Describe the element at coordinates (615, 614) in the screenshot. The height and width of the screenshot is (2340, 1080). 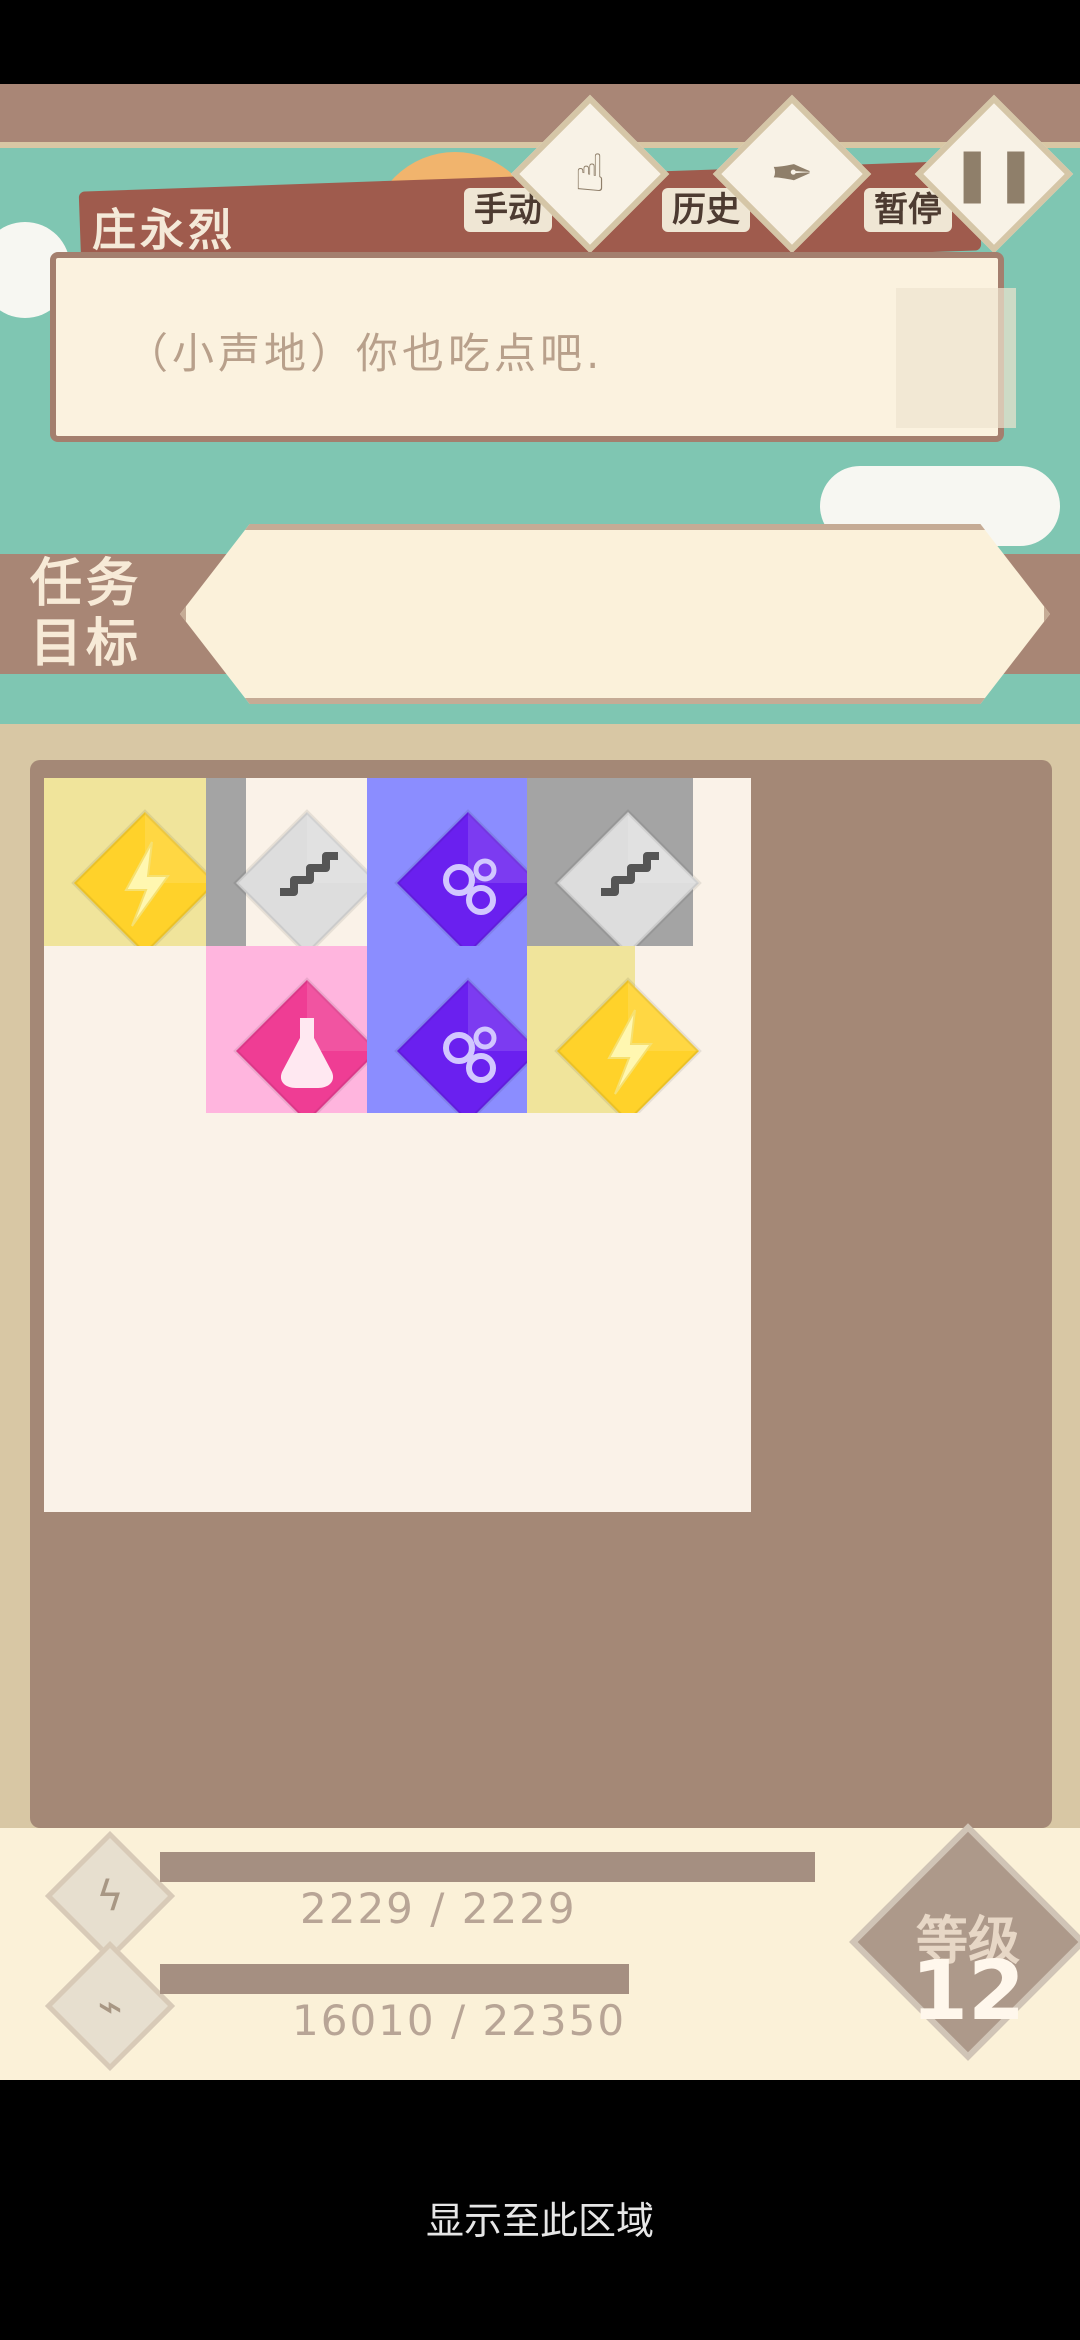
I see `task-goal-box` at that location.